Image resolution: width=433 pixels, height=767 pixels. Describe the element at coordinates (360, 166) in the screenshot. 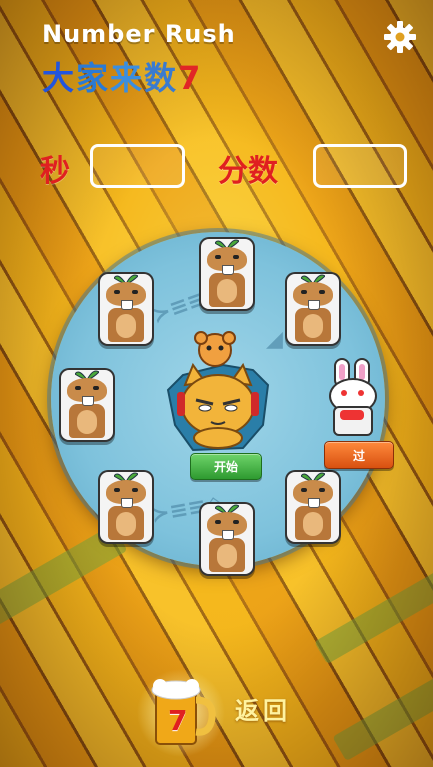

I see `score-display` at that location.